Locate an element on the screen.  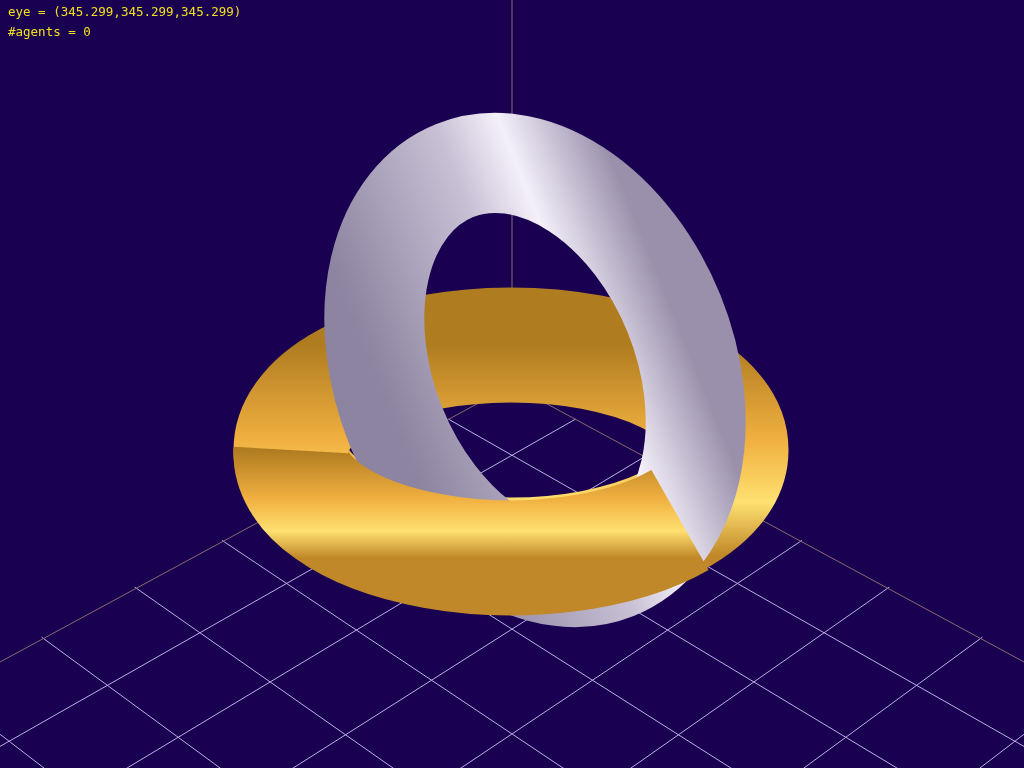
overlay-text: #agents = 0 is located at coordinates (50, 32).